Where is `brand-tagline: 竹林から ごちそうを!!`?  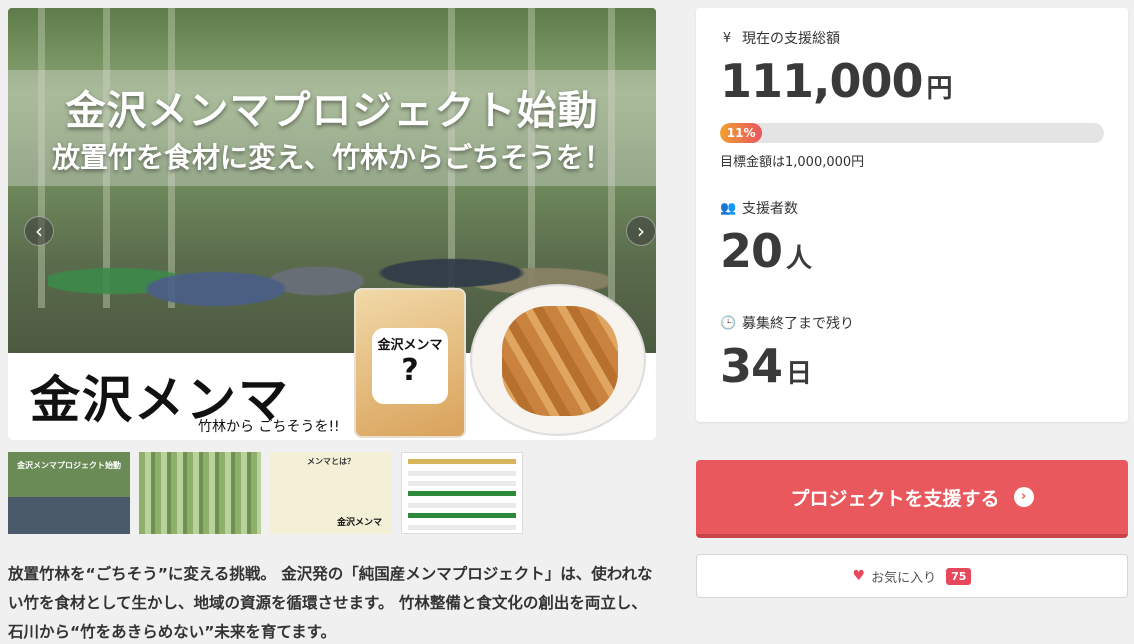 brand-tagline: 竹林から ごちそうを!! is located at coordinates (269, 427).